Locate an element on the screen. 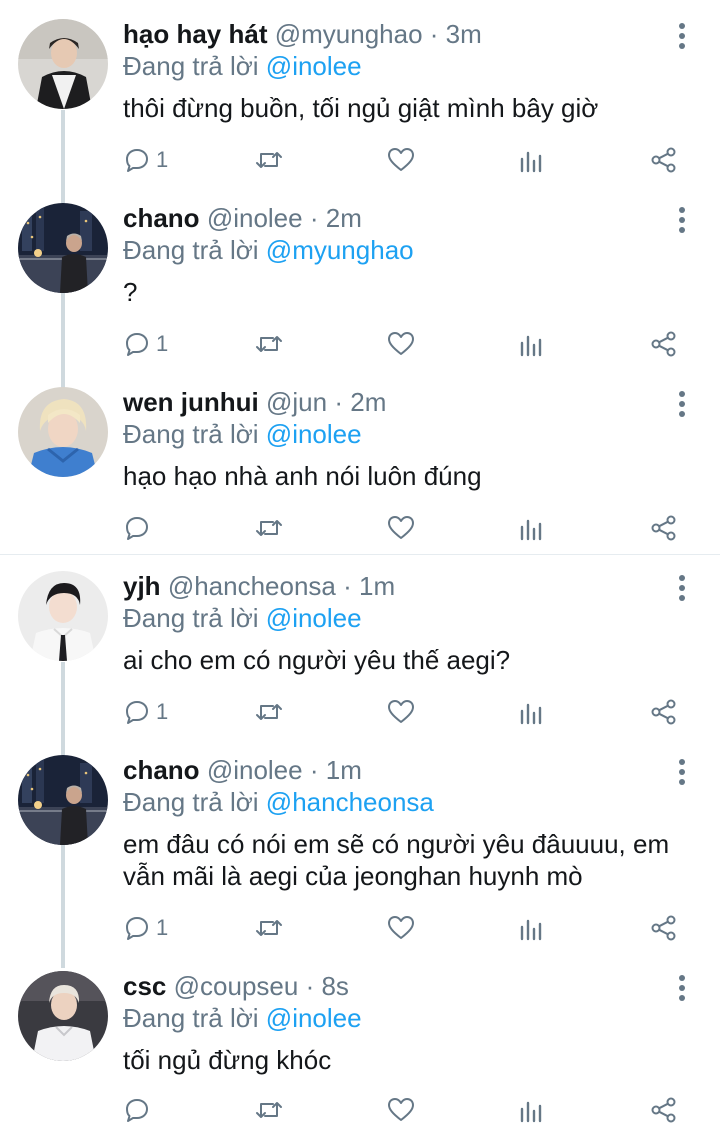 The width and height of the screenshot is (720, 1136). display-name: yjh is located at coordinates (142, 586).